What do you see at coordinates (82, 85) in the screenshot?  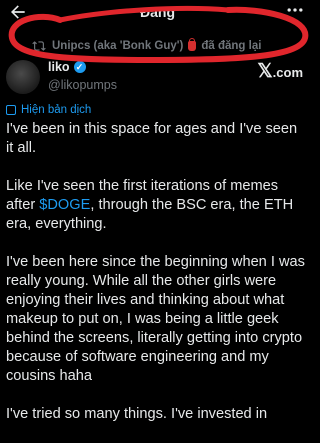 I see `author-handle: @likopumps` at bounding box center [82, 85].